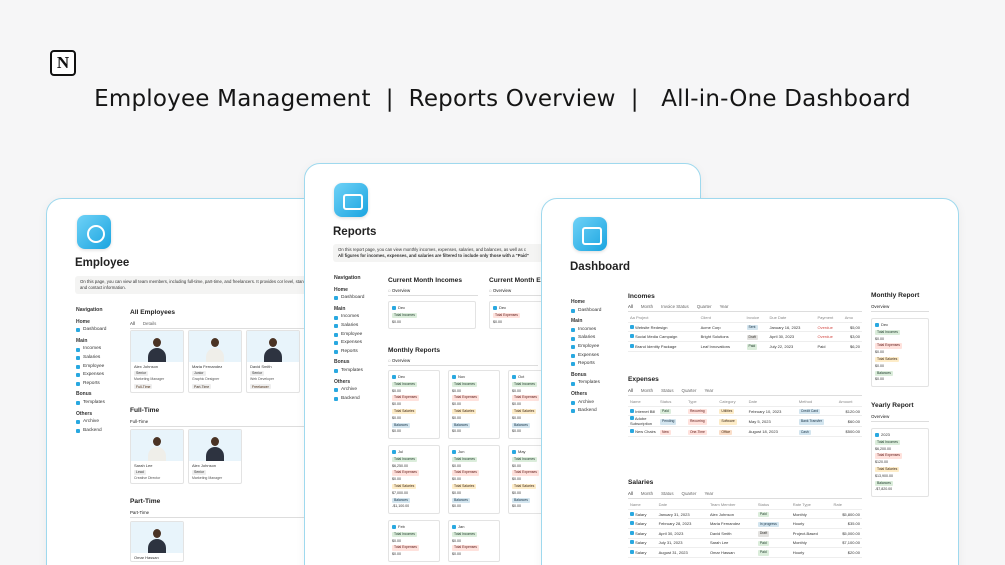  Describe the element at coordinates (721, 318) in the screenshot. I see `column-header-client: Client` at that location.